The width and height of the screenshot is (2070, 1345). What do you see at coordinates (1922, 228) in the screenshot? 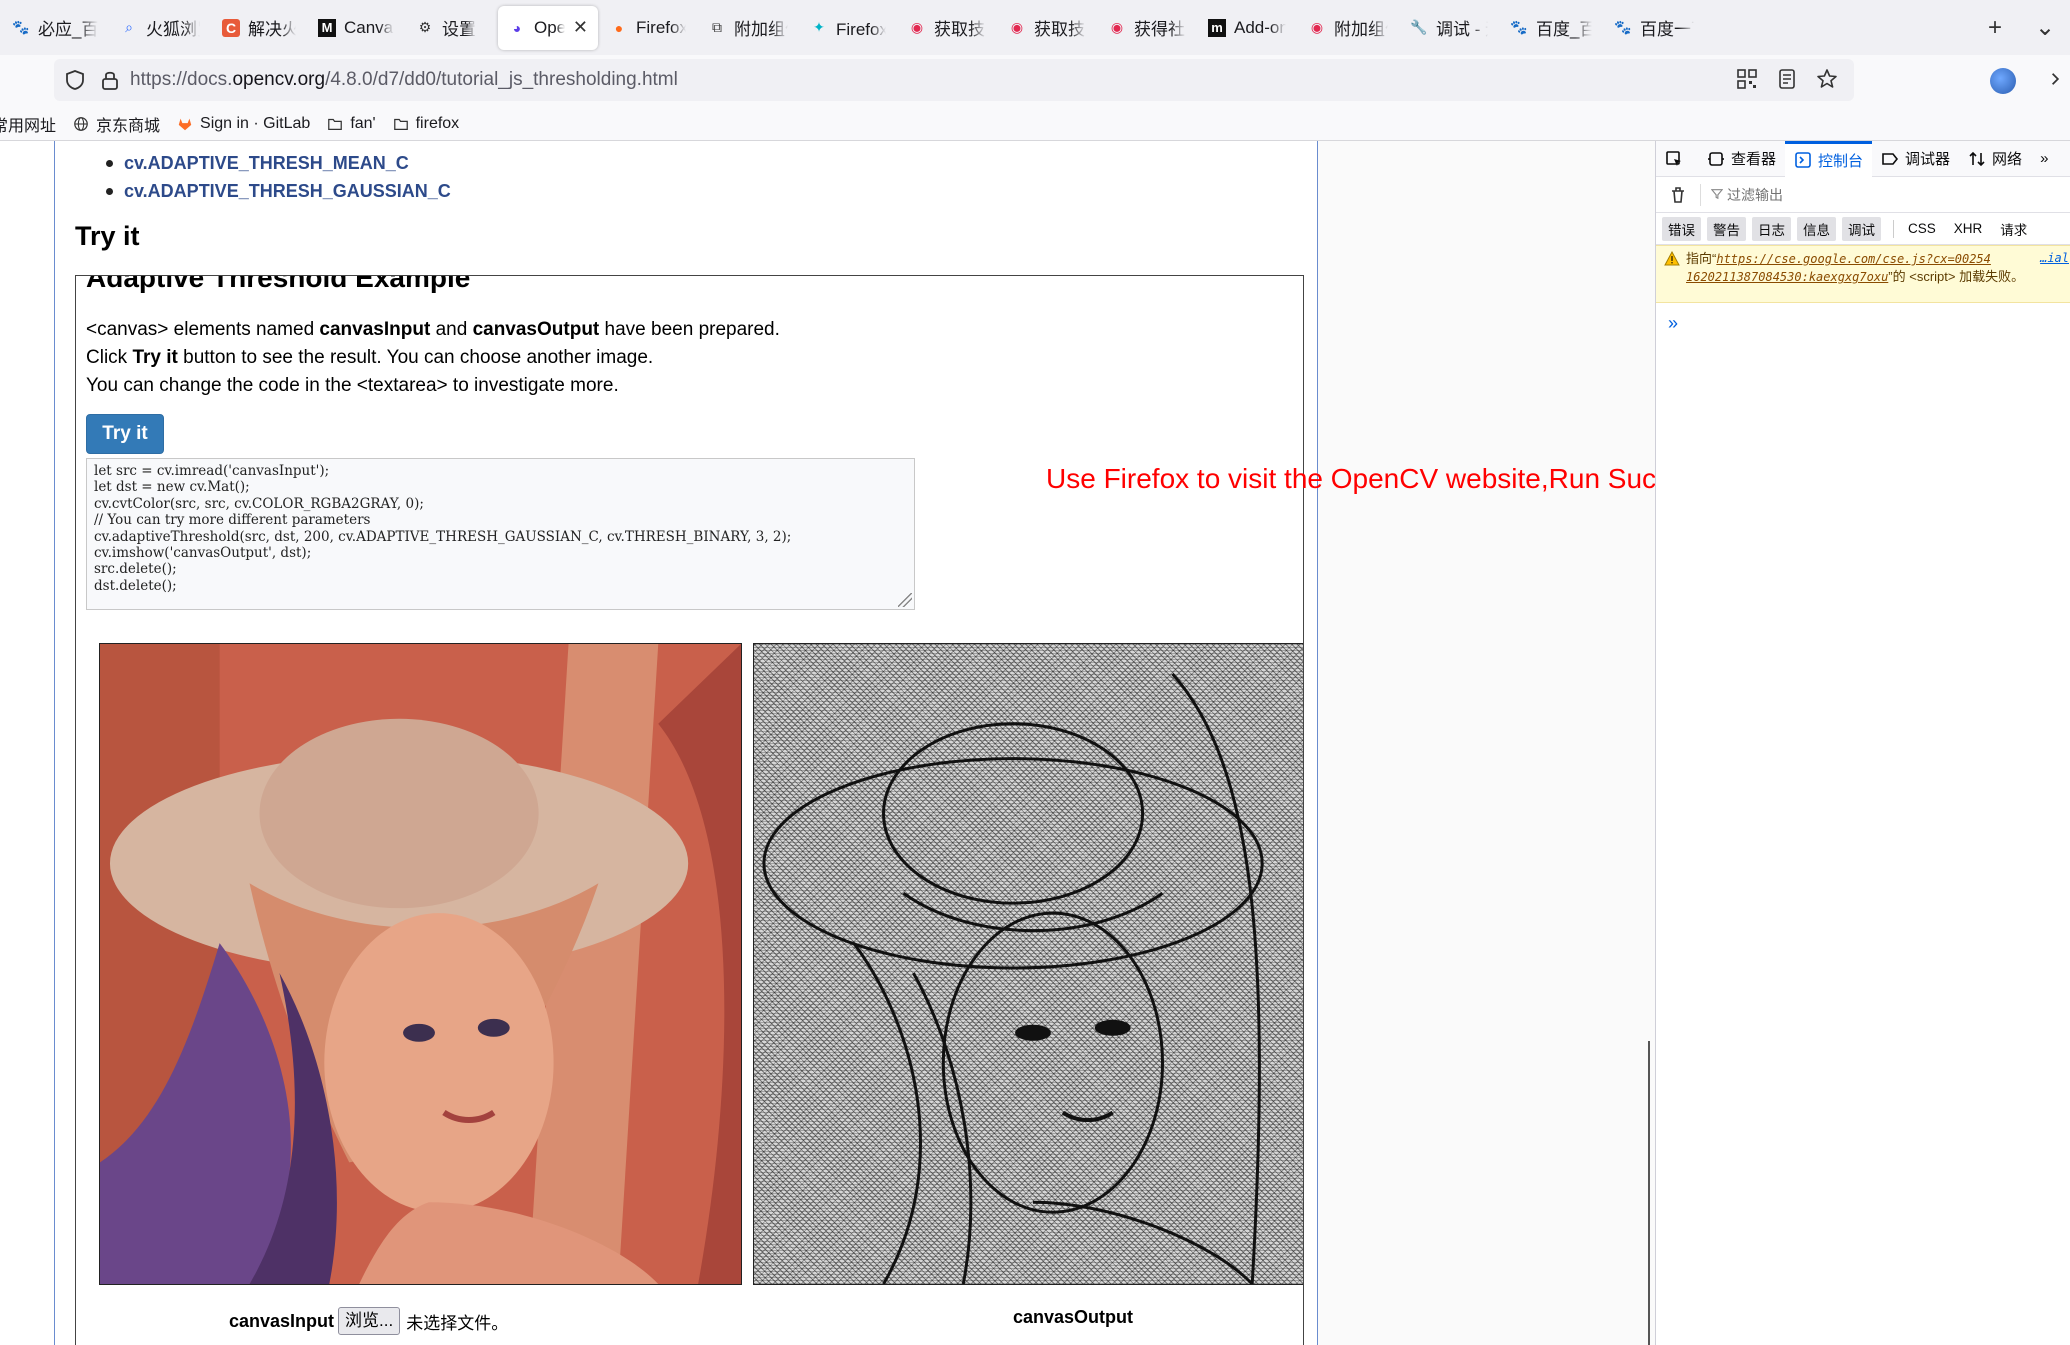
I see `filter-css: CSS` at bounding box center [1922, 228].